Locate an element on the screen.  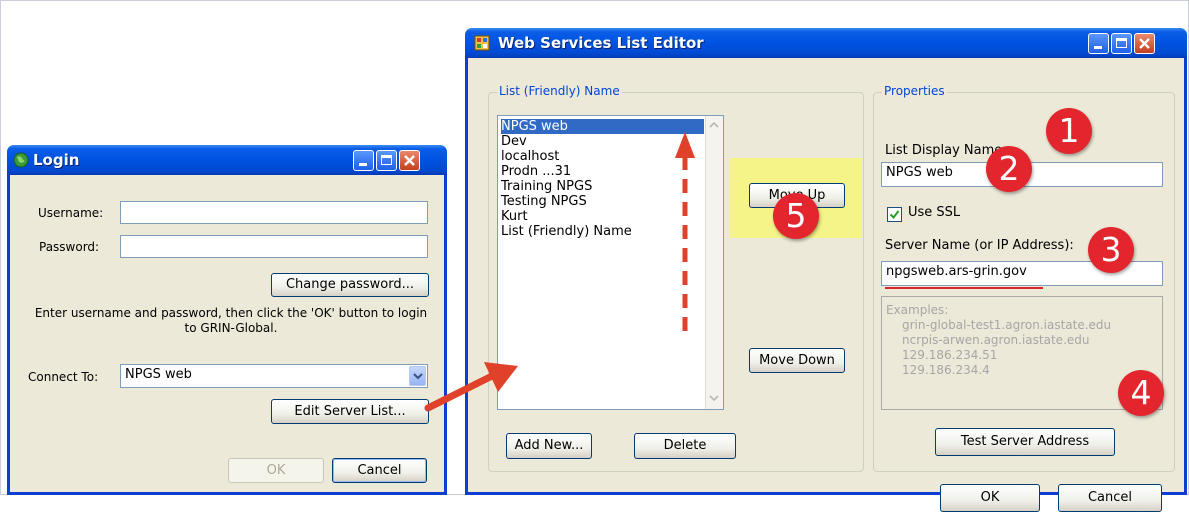
example-item: 129.186.234.51 is located at coordinates (950, 355).